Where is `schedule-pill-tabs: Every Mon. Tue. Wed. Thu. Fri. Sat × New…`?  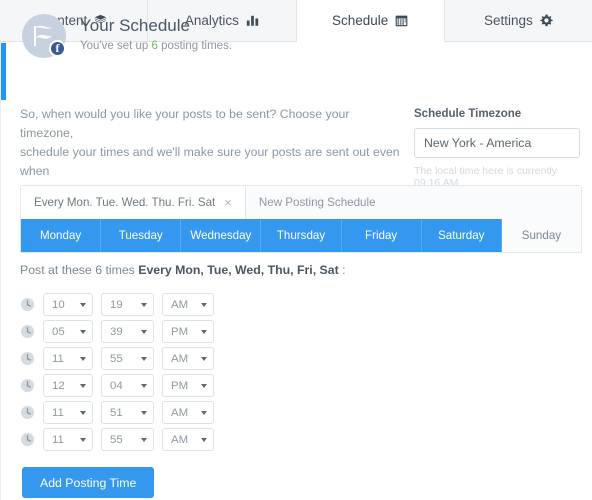
schedule-pill-tabs: Every Mon. Tue. Wed. Thu. Fri. Sat × New… is located at coordinates (301, 202).